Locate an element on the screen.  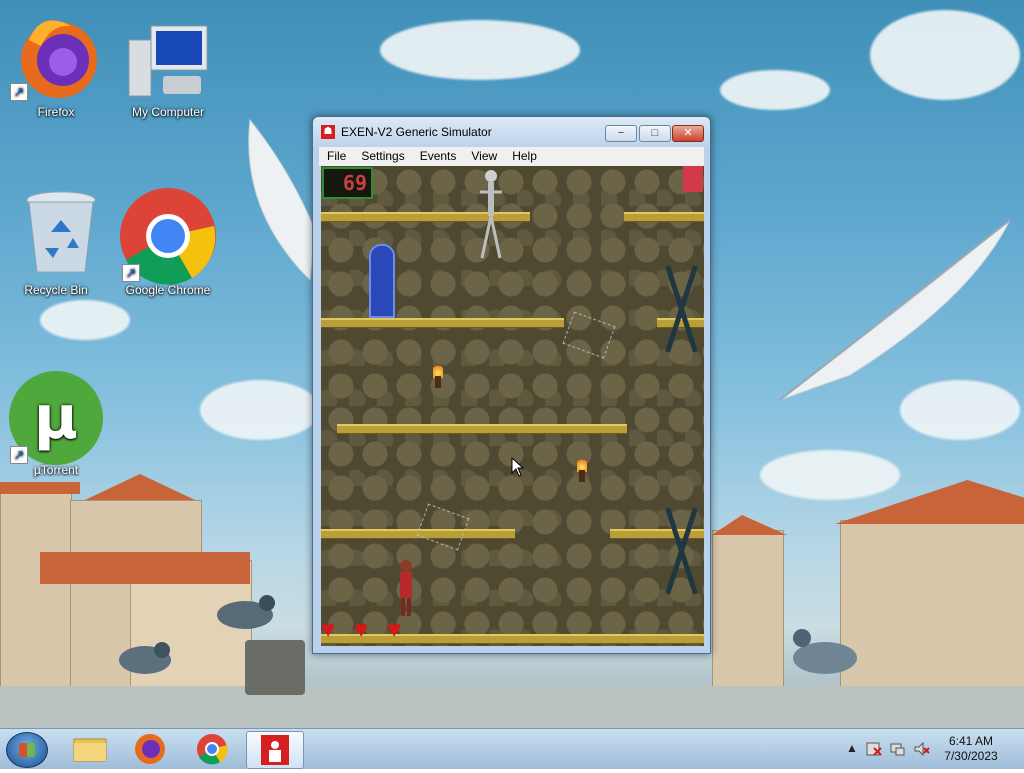
desktop-icon-utorrent: µ ↗ µTorrent is located at coordinates (56, 423).